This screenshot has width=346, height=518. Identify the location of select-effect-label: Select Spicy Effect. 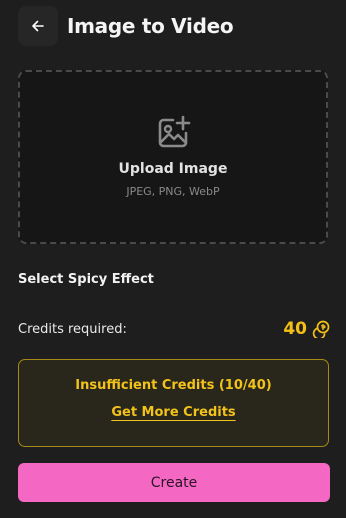
(86, 279).